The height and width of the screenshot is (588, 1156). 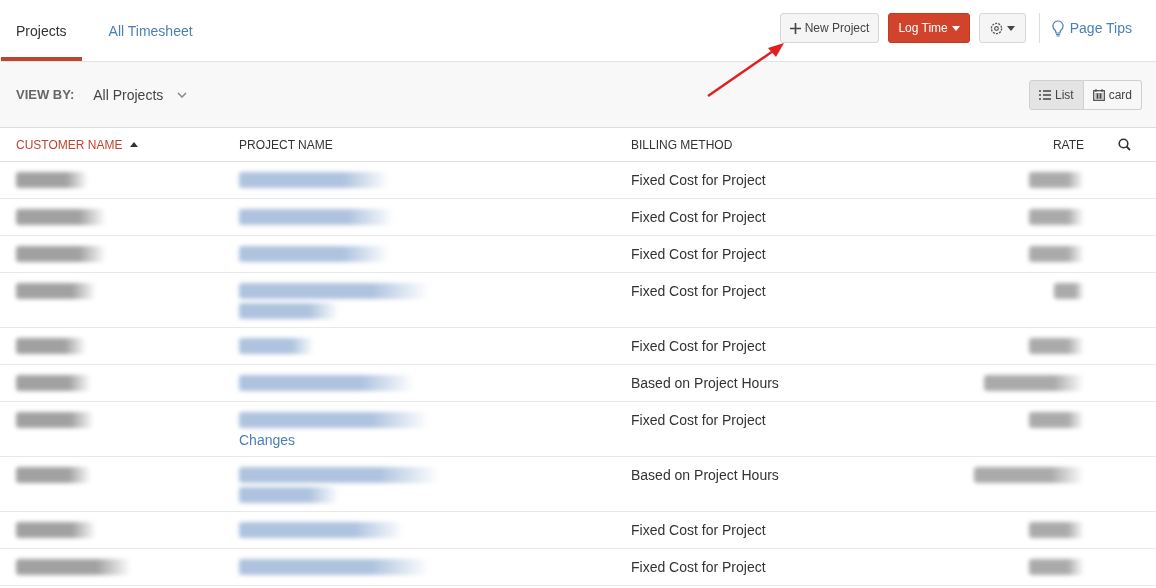 What do you see at coordinates (267, 440) in the screenshot?
I see `project-link: Changes` at bounding box center [267, 440].